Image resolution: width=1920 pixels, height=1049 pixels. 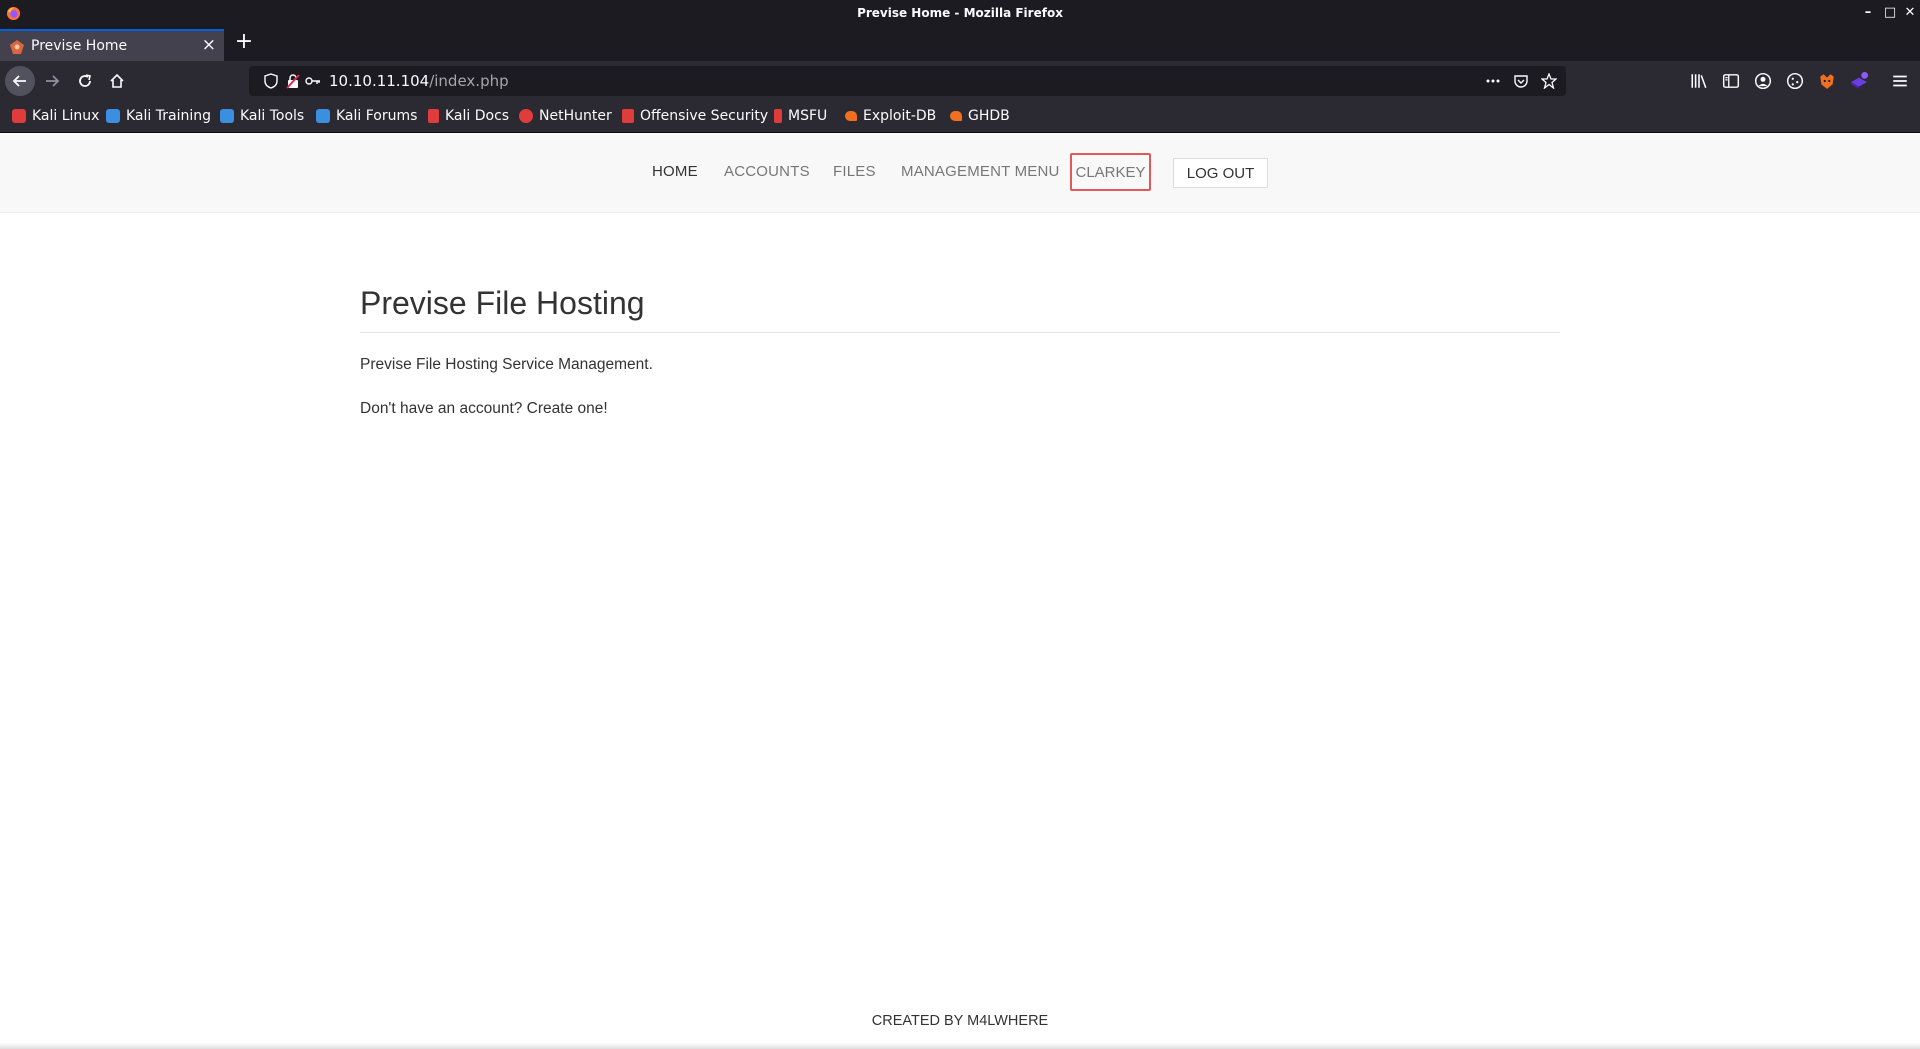 What do you see at coordinates (956, 116) in the screenshot?
I see `ghdb-icon` at bounding box center [956, 116].